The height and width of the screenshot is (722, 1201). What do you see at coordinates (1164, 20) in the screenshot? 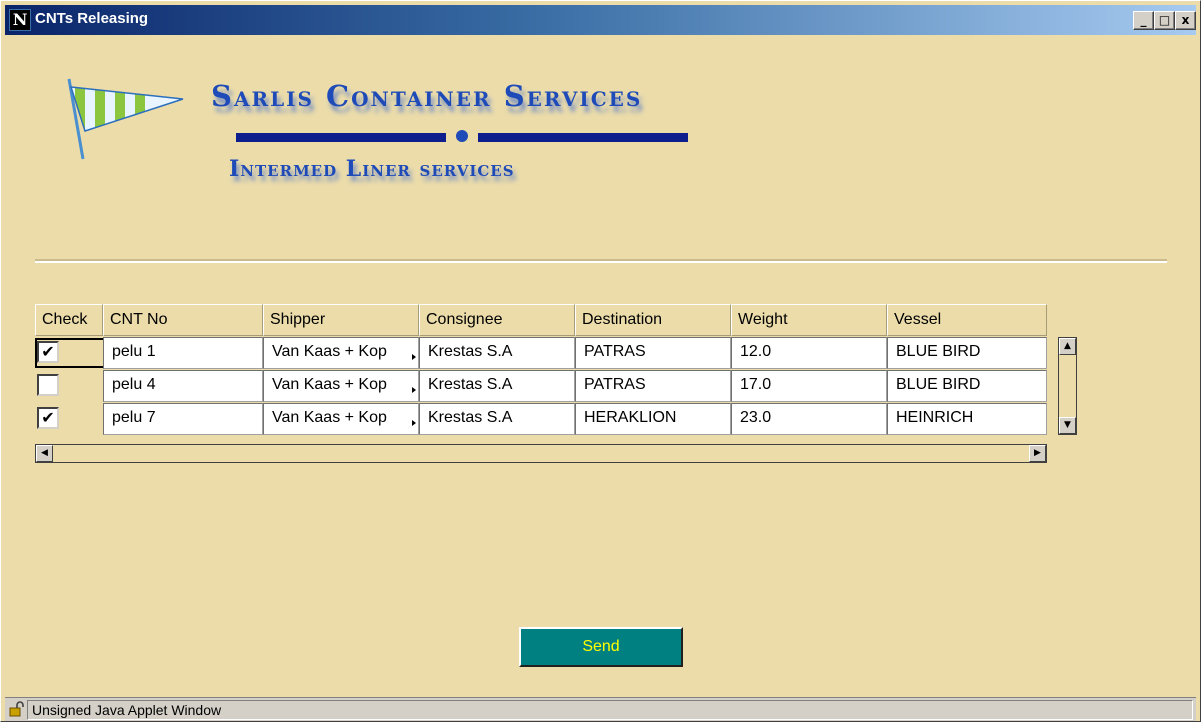
I see `maximize-button: □` at bounding box center [1164, 20].